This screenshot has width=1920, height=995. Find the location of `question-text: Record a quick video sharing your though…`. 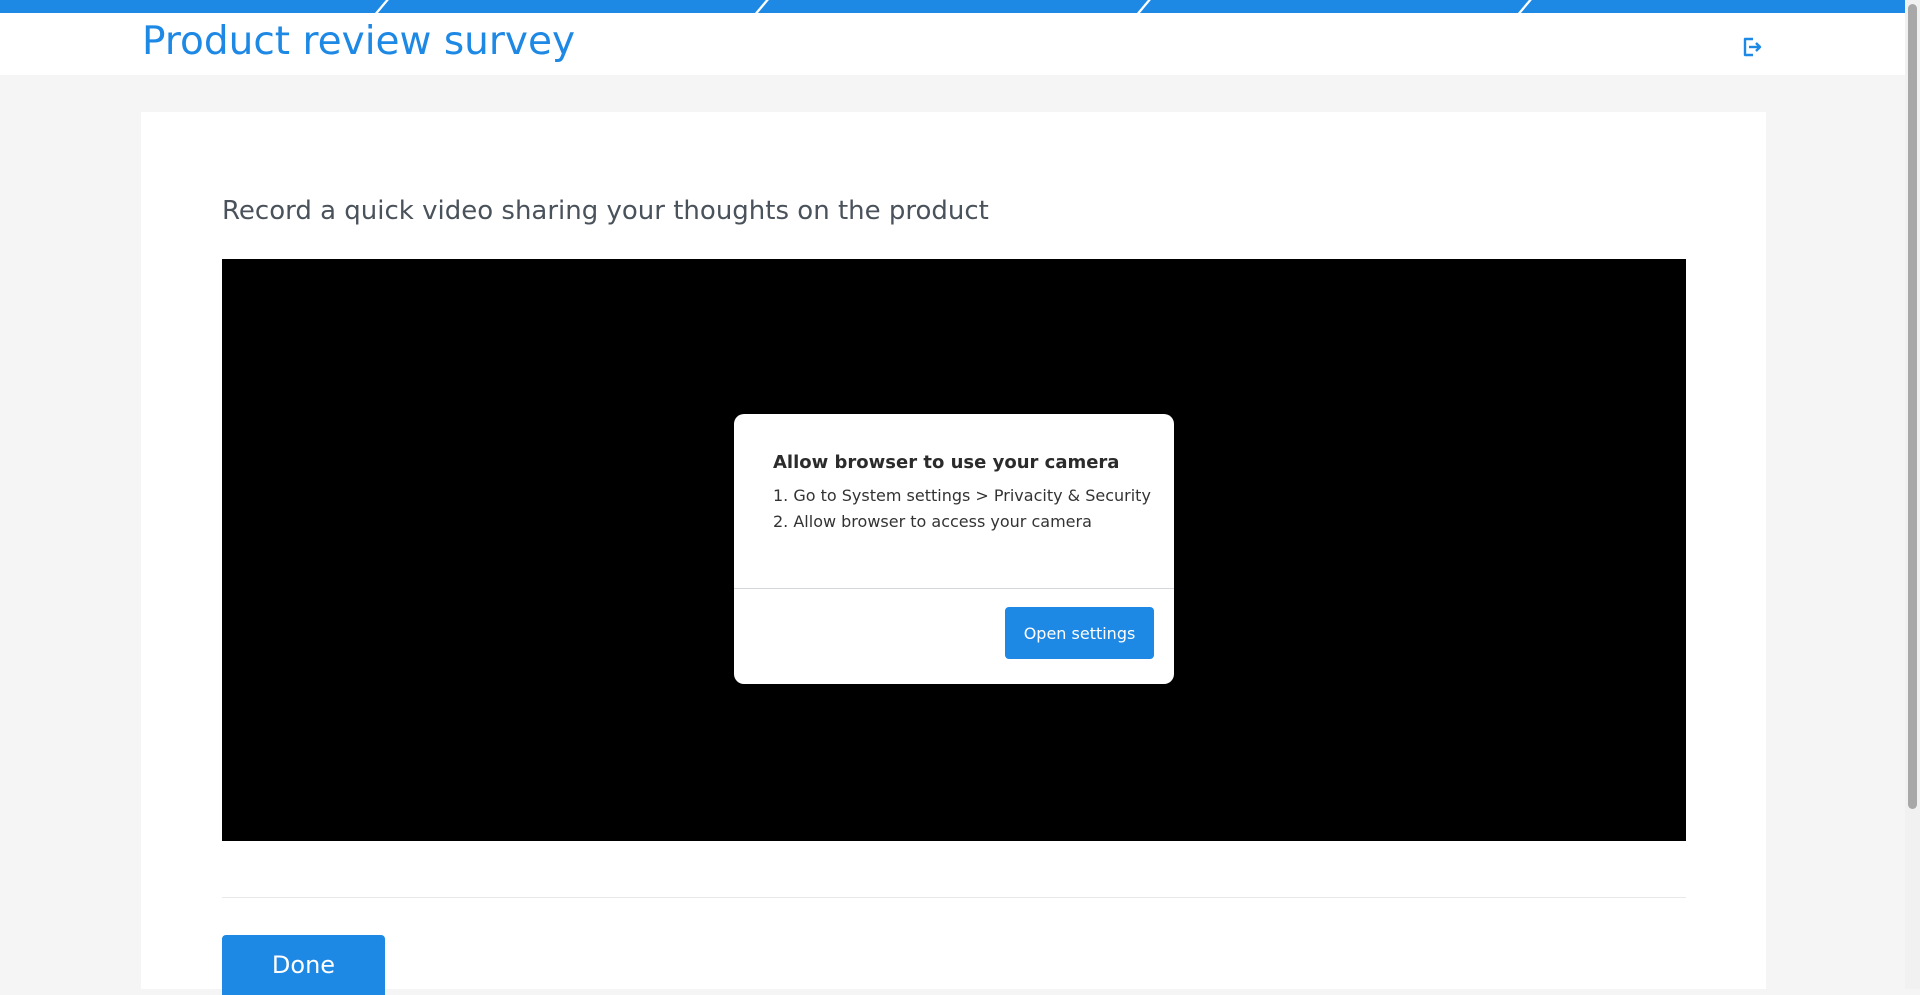

question-text: Record a quick video sharing your though… is located at coordinates (605, 211).